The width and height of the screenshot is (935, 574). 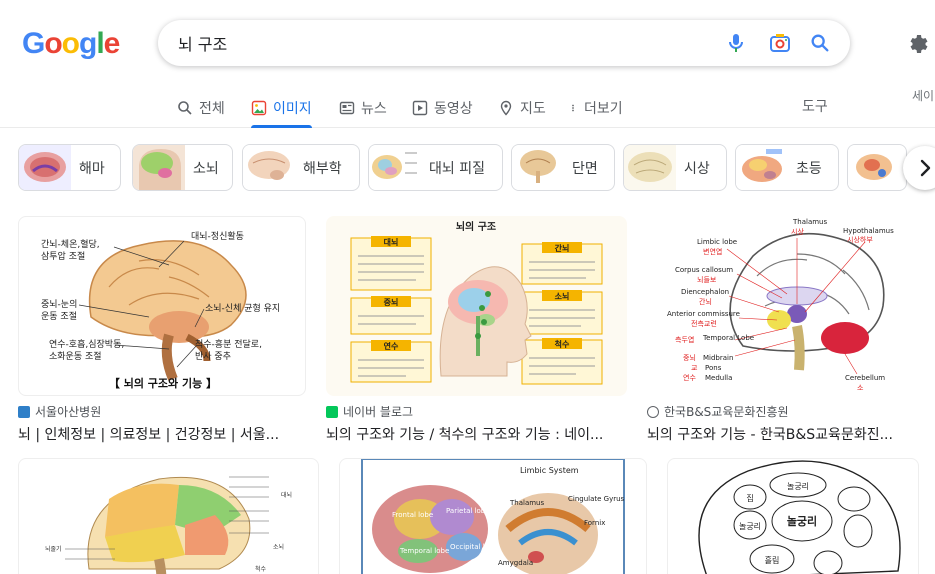 I want to click on image-label: Limbic lobe, so click(x=717, y=242).